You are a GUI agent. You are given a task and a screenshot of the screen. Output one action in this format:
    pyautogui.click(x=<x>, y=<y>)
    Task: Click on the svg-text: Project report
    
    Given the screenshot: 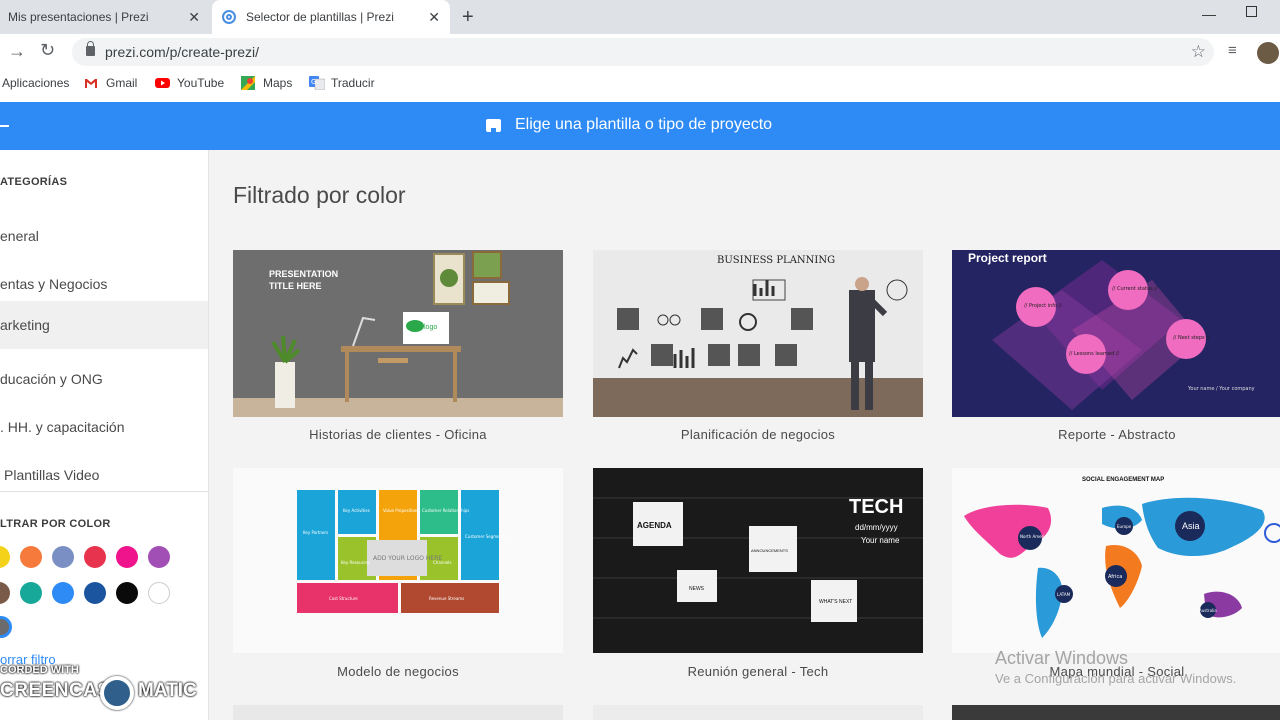 What is the action you would take?
    pyautogui.click(x=1007, y=258)
    